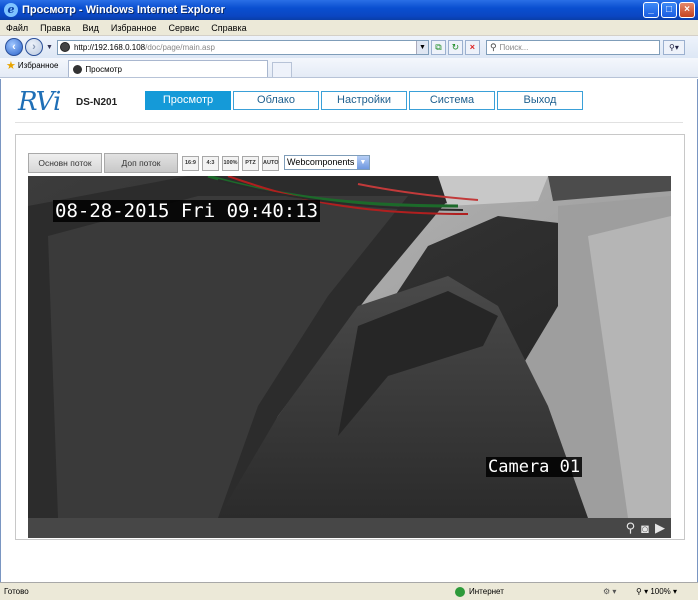 Image resolution: width=698 pixels, height=600 pixels. Describe the element at coordinates (349, 122) in the screenshot. I see `header-divider` at that location.